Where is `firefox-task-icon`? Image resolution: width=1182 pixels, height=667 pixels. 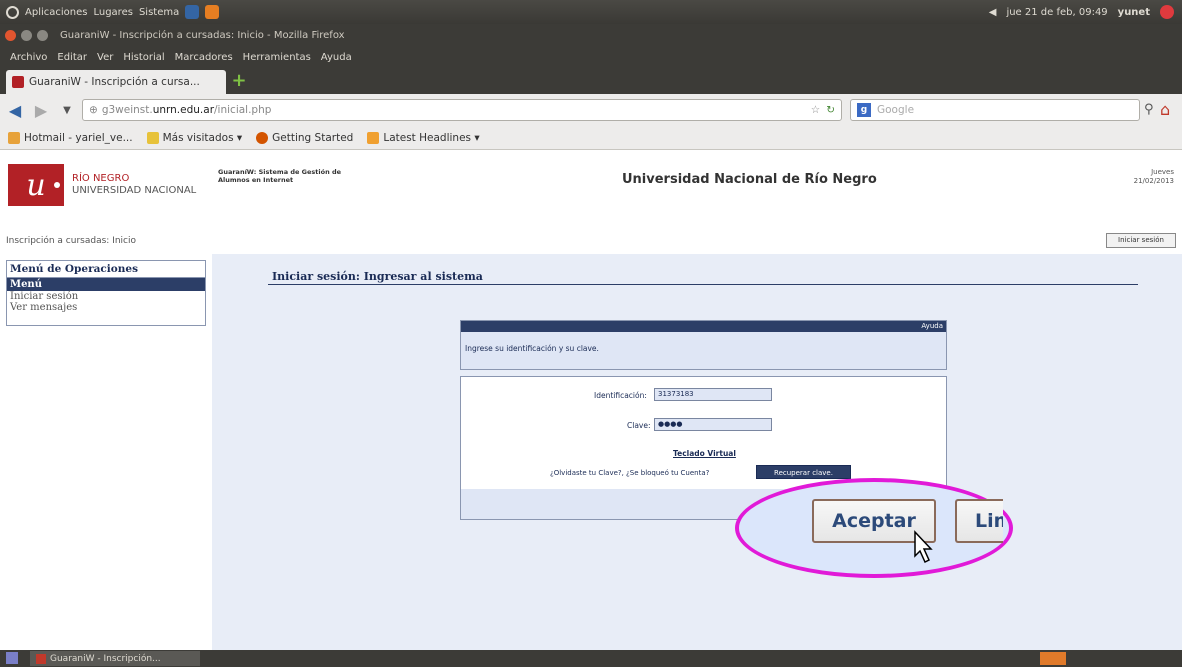
firefox-task-icon is located at coordinates (41, 658).